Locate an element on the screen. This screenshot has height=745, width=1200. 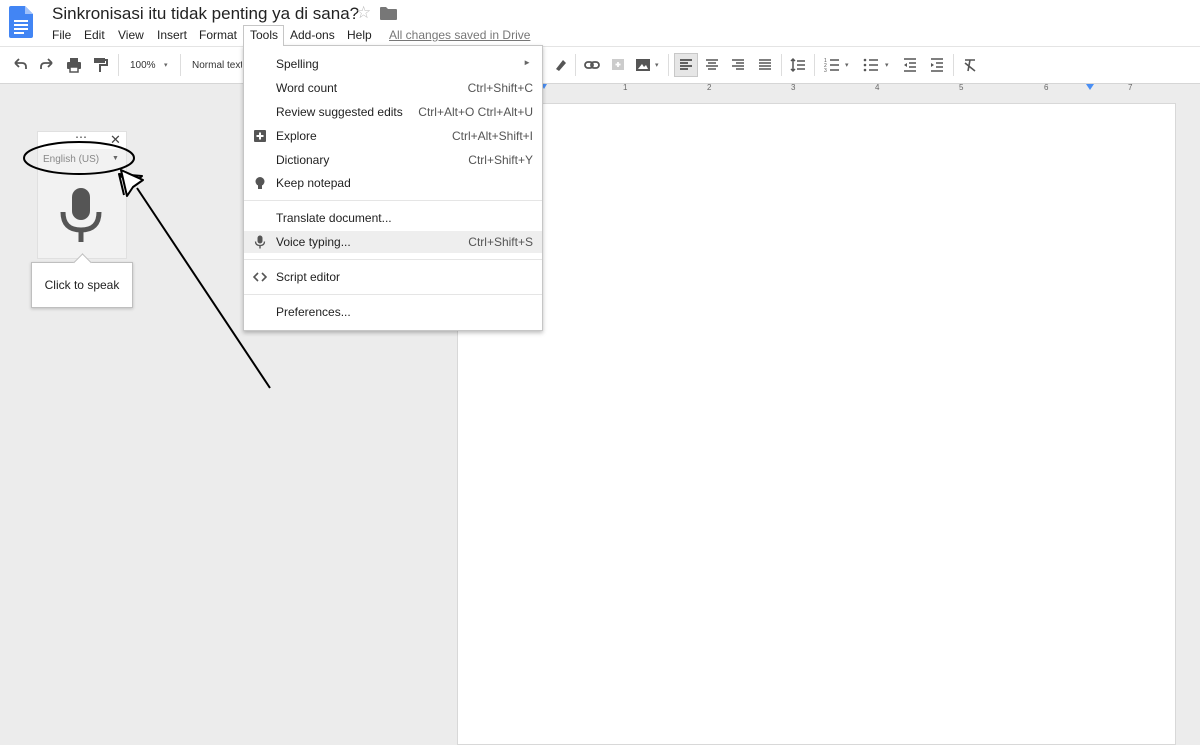
menu-item-dictionary: Dictionary Ctrl+Shift+Y is located at coordinates (393, 160).